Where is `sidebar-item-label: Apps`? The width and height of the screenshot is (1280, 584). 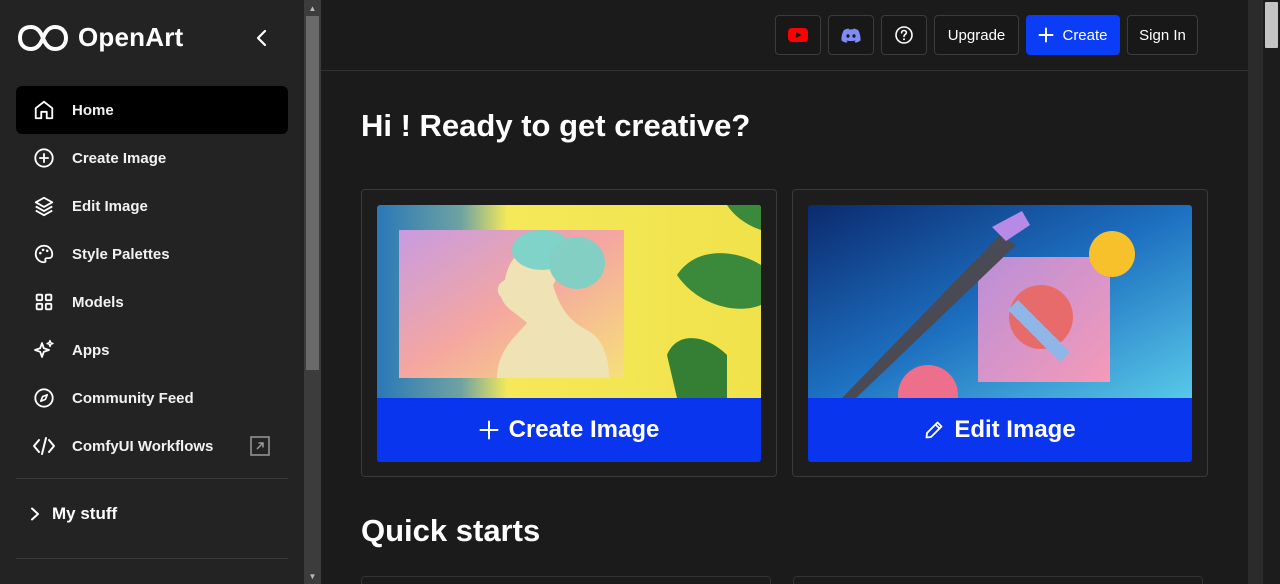
sidebar-item-label: Apps is located at coordinates (91, 350).